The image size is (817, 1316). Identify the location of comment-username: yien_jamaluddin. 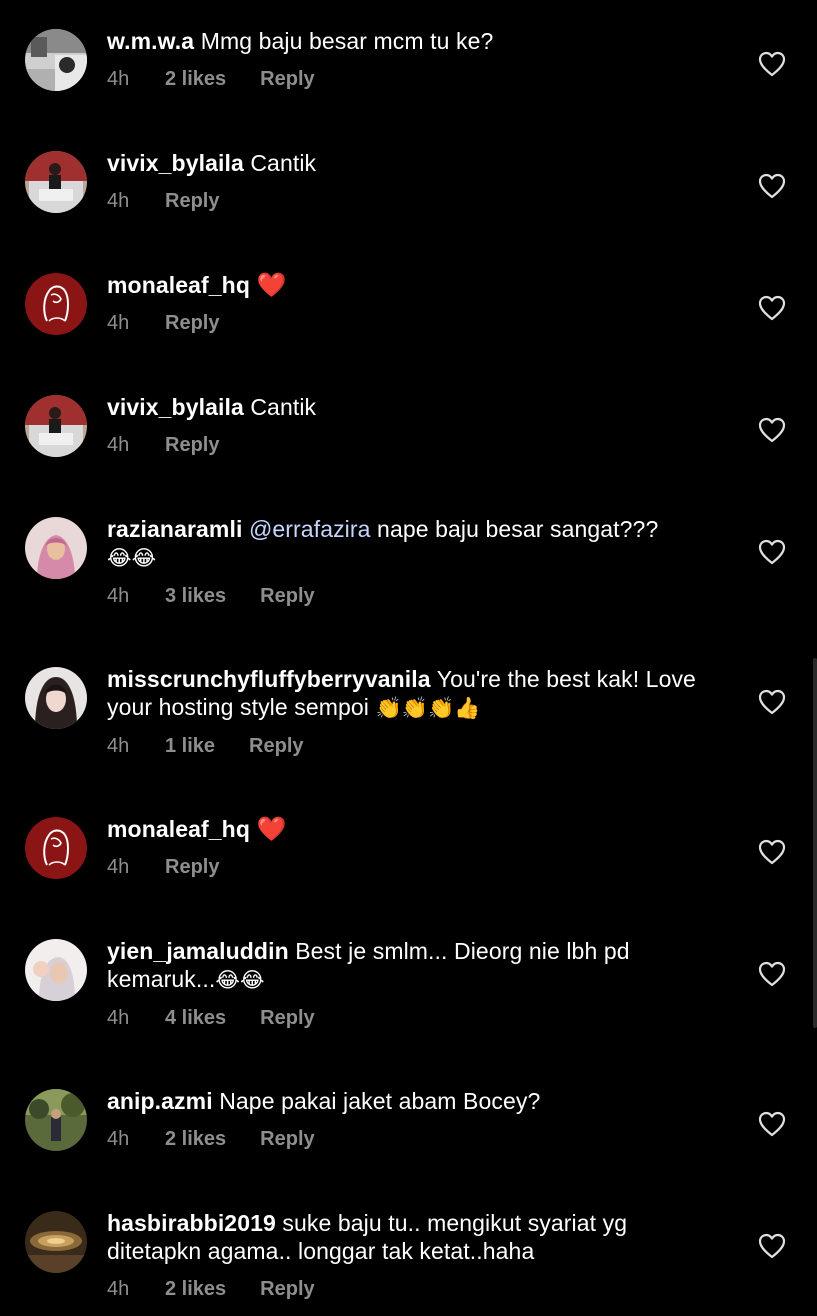
(198, 951).